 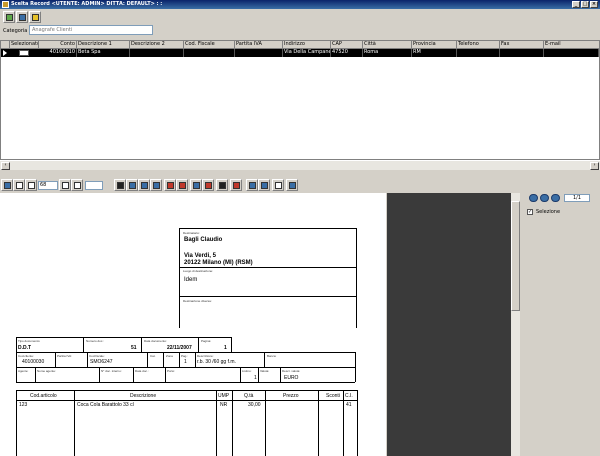 I want to click on prev-record-icon, so click(x=533, y=198).